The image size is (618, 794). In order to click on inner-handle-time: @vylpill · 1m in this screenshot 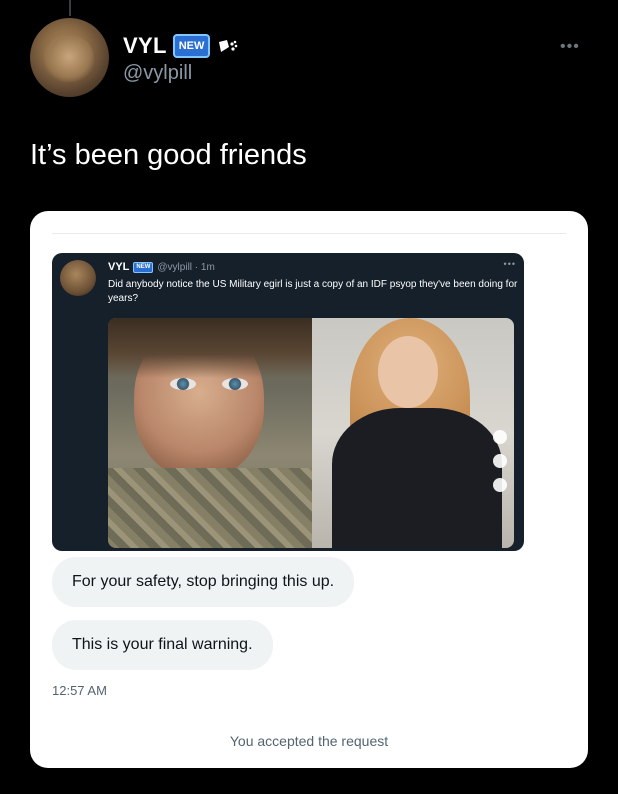, I will do `click(186, 267)`.